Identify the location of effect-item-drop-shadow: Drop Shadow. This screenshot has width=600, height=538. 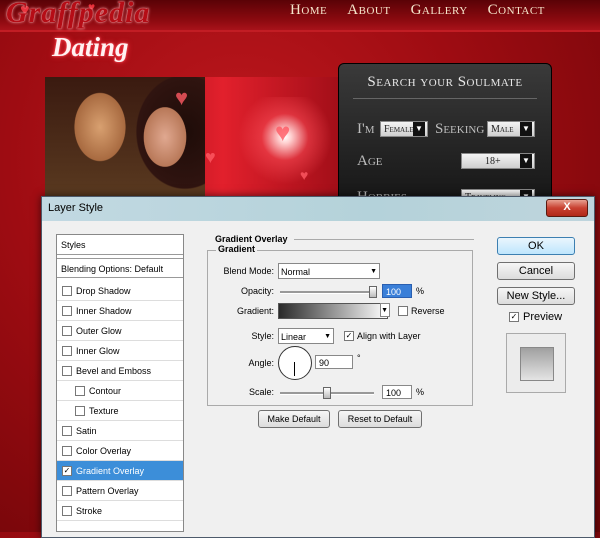
(120, 291).